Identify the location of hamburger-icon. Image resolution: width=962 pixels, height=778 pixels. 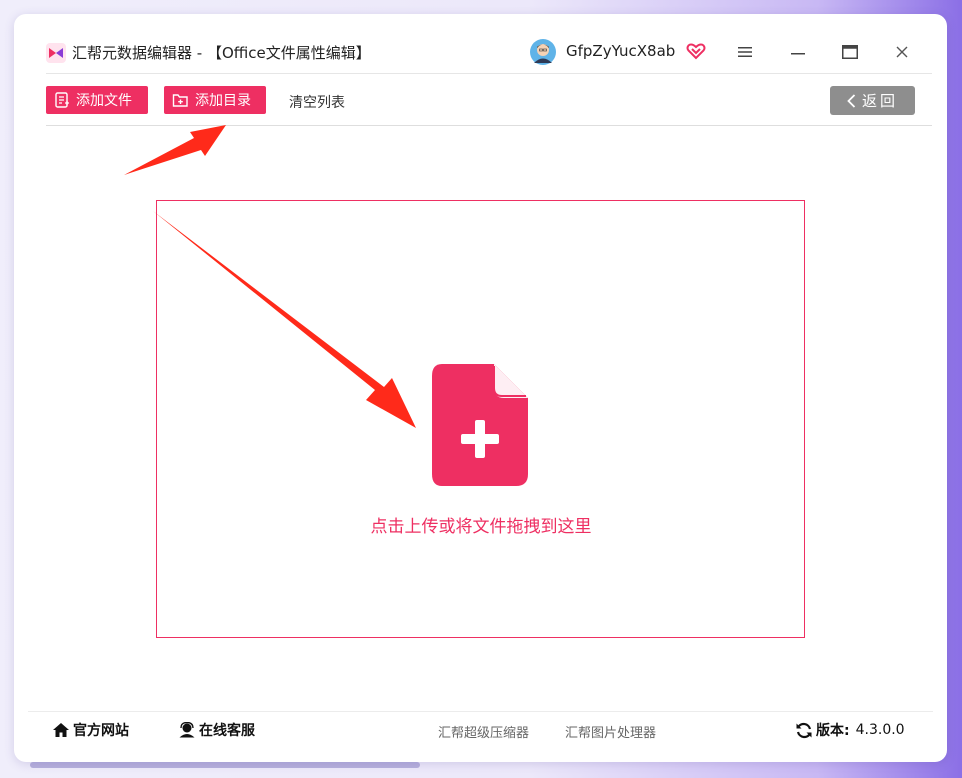
(745, 52).